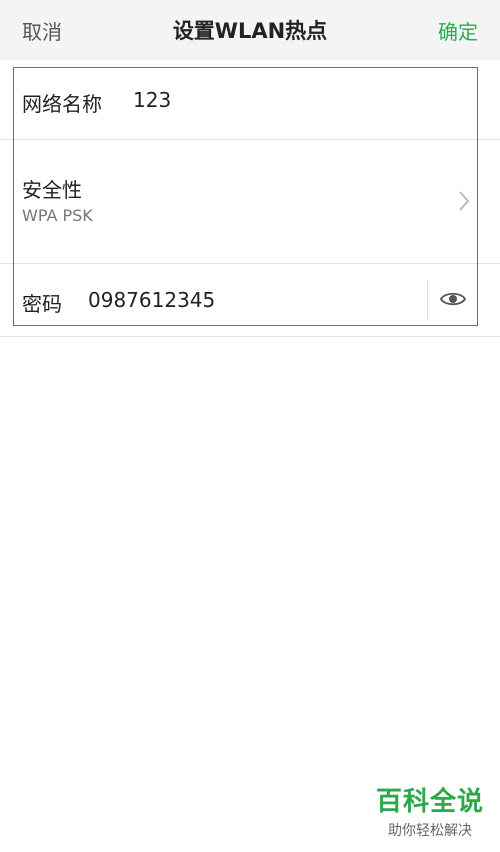  What do you see at coordinates (42, 304) in the screenshot?
I see `password-label: 密码` at bounding box center [42, 304].